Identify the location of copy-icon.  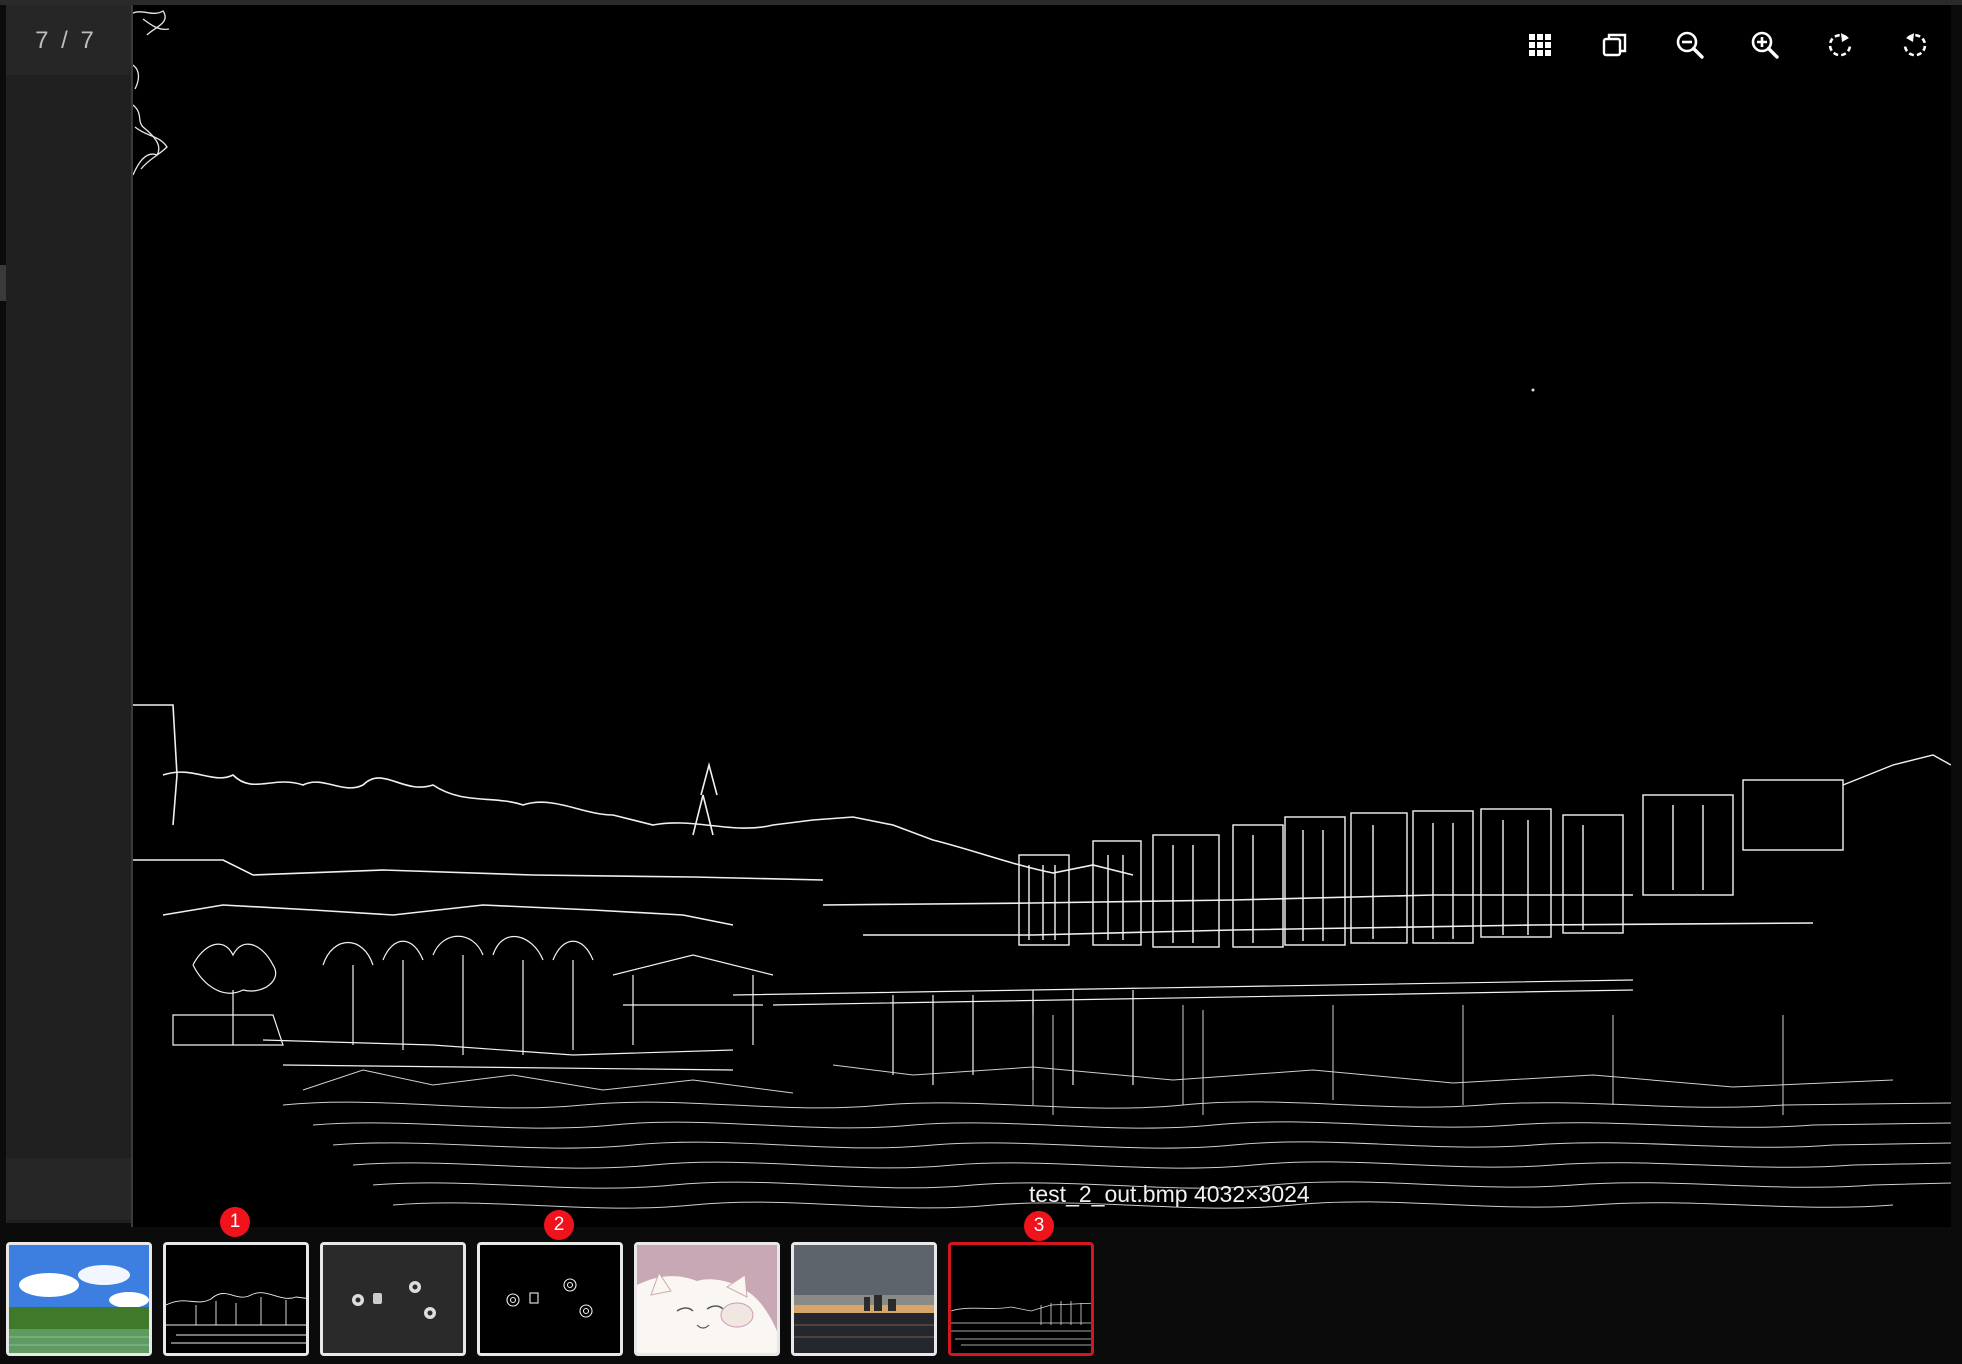
(1614, 45).